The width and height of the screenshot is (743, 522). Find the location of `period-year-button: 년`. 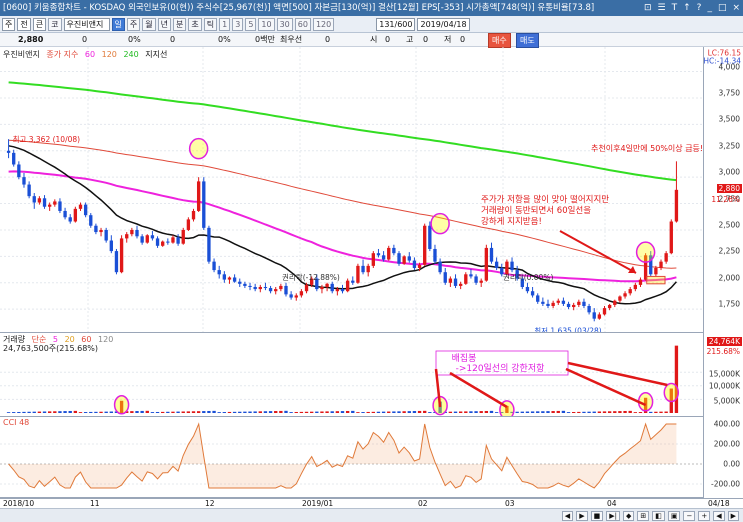

period-year-button: 년 is located at coordinates (164, 24).